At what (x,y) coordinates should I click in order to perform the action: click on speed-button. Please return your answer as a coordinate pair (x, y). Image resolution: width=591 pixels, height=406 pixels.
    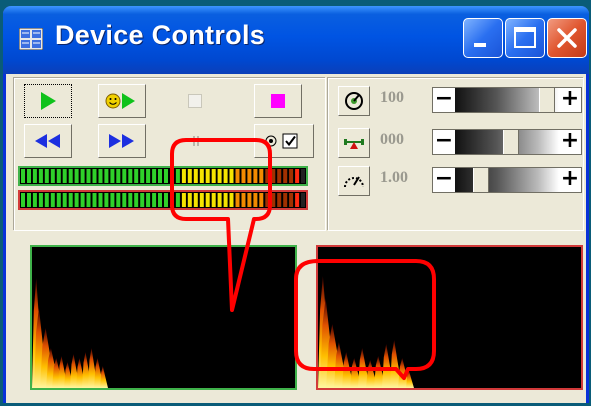
    Looking at the image, I should click on (354, 181).